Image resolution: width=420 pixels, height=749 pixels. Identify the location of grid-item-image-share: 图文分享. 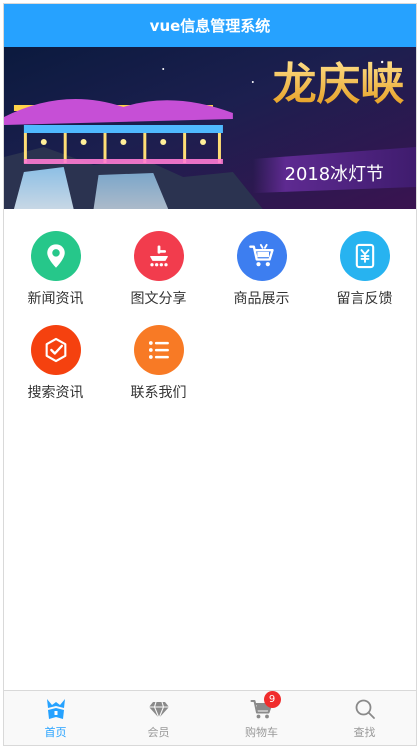
(158, 269).